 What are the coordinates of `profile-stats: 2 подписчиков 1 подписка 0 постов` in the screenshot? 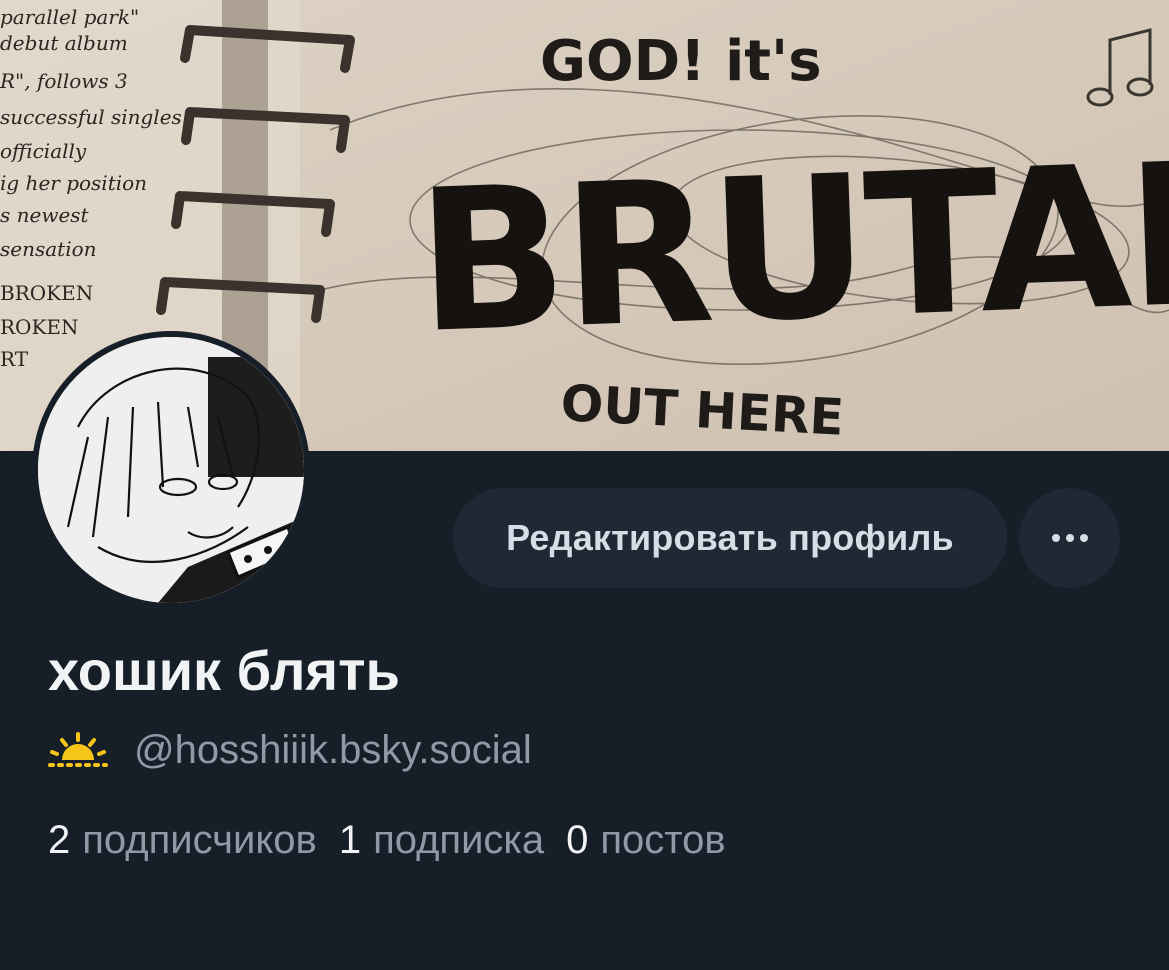 It's located at (398, 840).